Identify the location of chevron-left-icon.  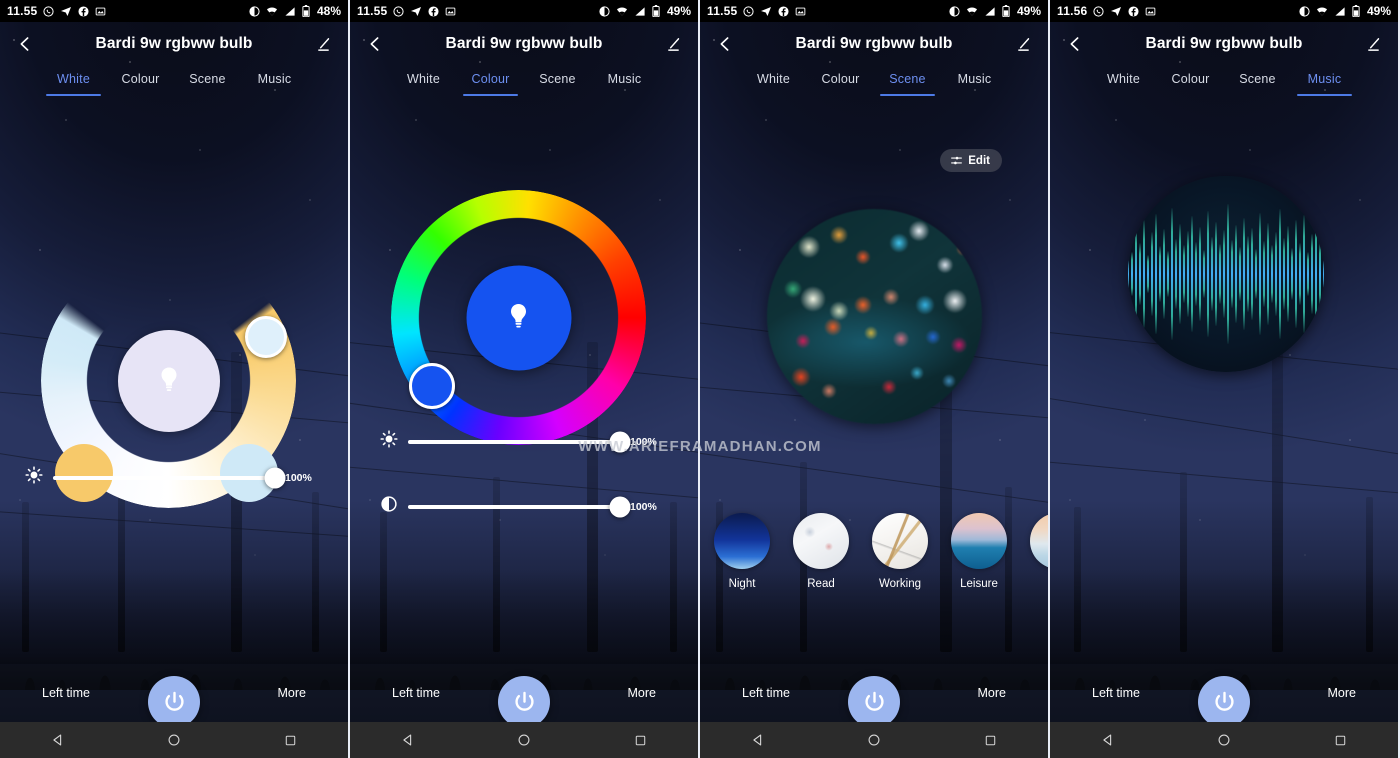
(374, 44).